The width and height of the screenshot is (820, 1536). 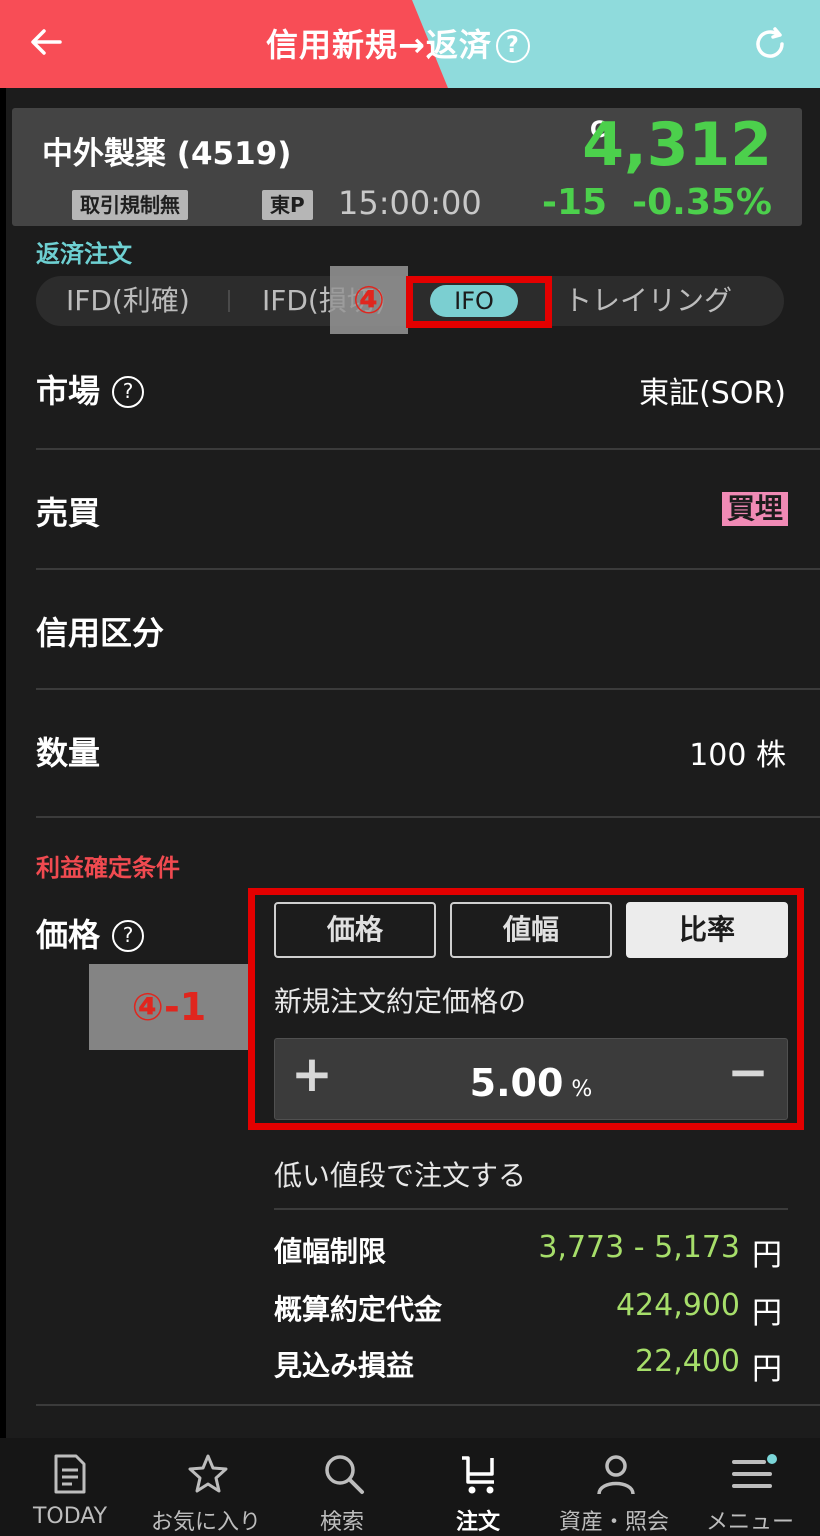 I want to click on cart-icon, so click(x=478, y=1475).